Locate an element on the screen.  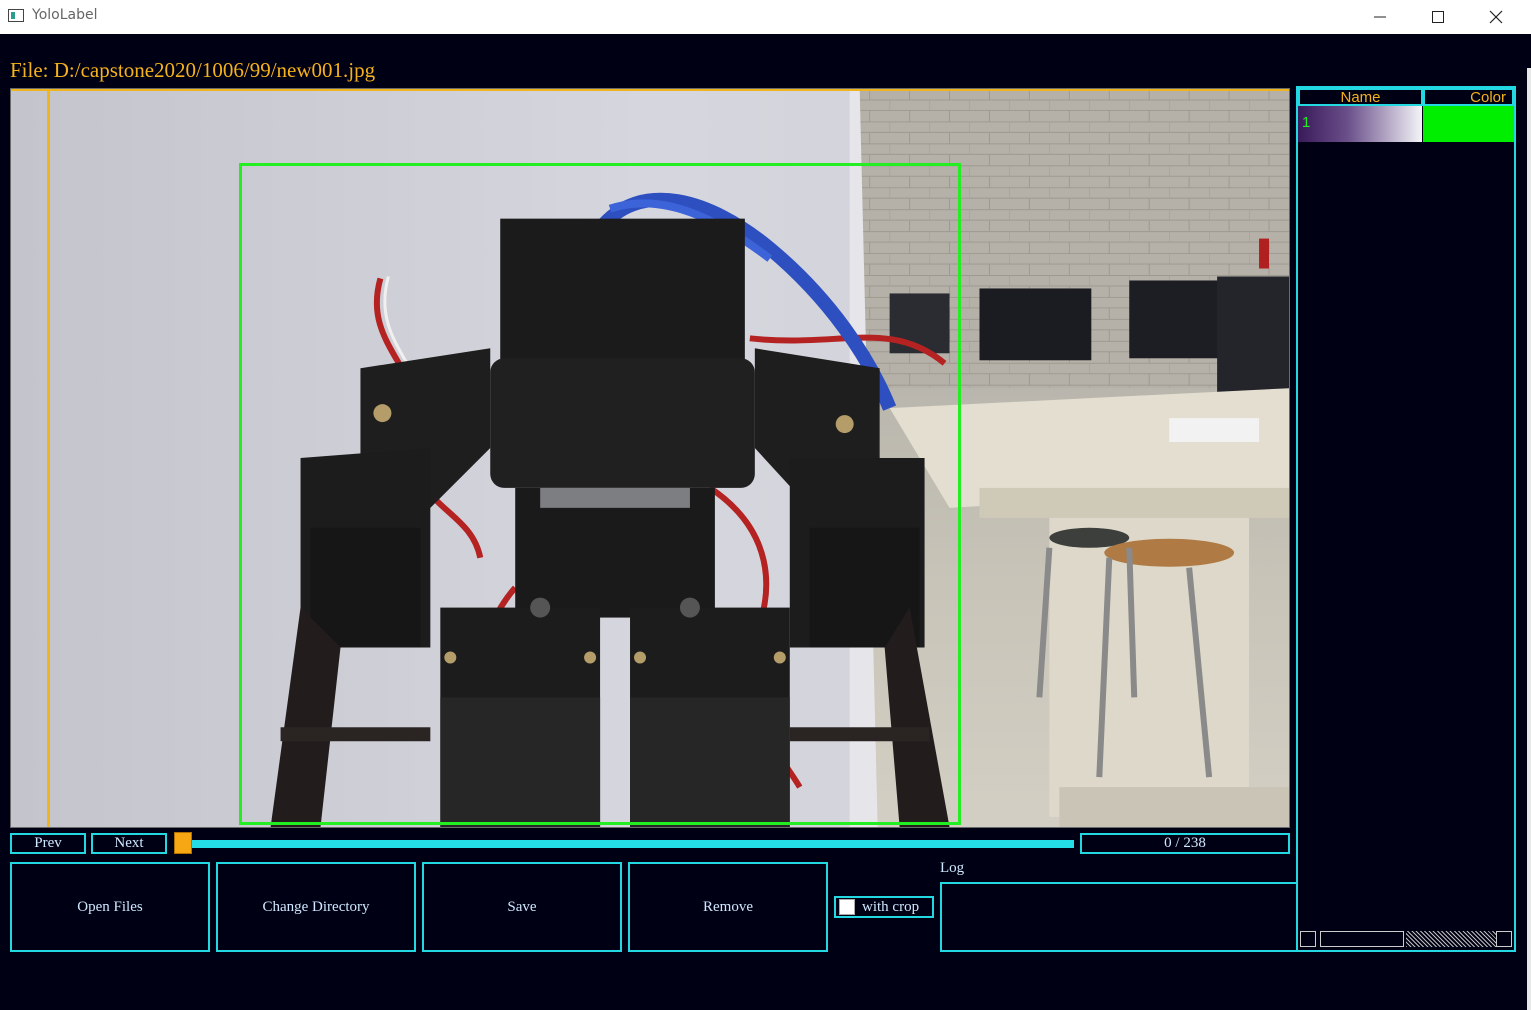
change-directory-button: Change Directory is located at coordinates (316, 907).